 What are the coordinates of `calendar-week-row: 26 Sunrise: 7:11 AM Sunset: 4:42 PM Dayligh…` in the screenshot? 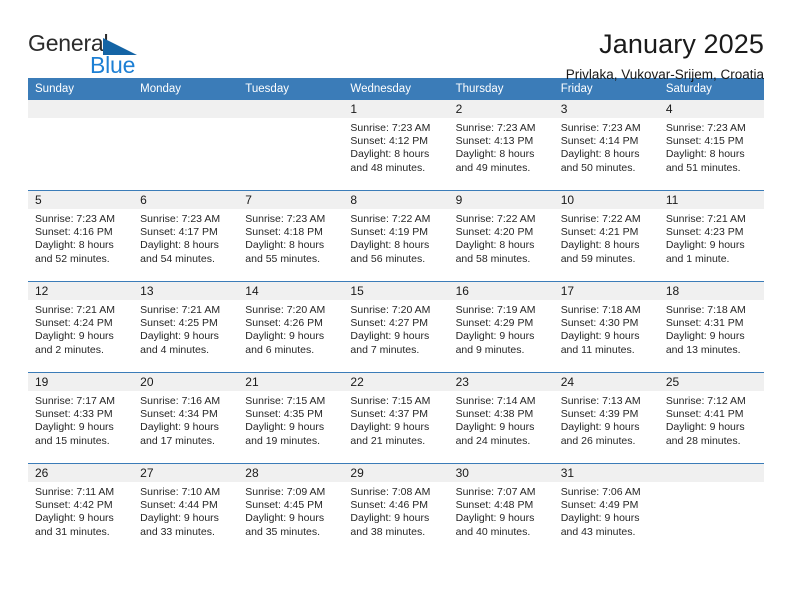 It's located at (396, 508).